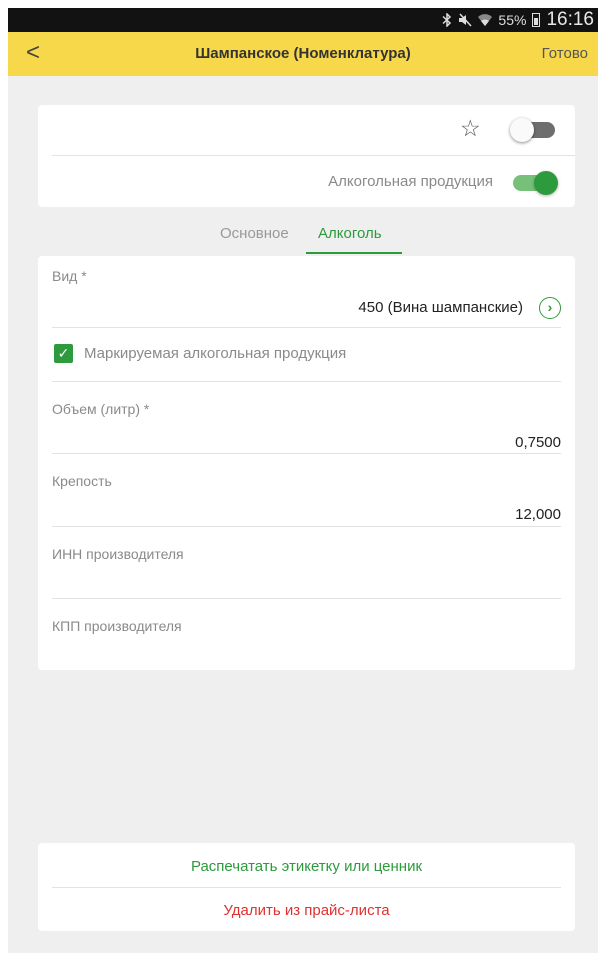 This screenshot has width=600, height=957. Describe the element at coordinates (306, 910) in the screenshot. I see `delete-from-pricelist-button: Удалить из прайс-листа` at that location.